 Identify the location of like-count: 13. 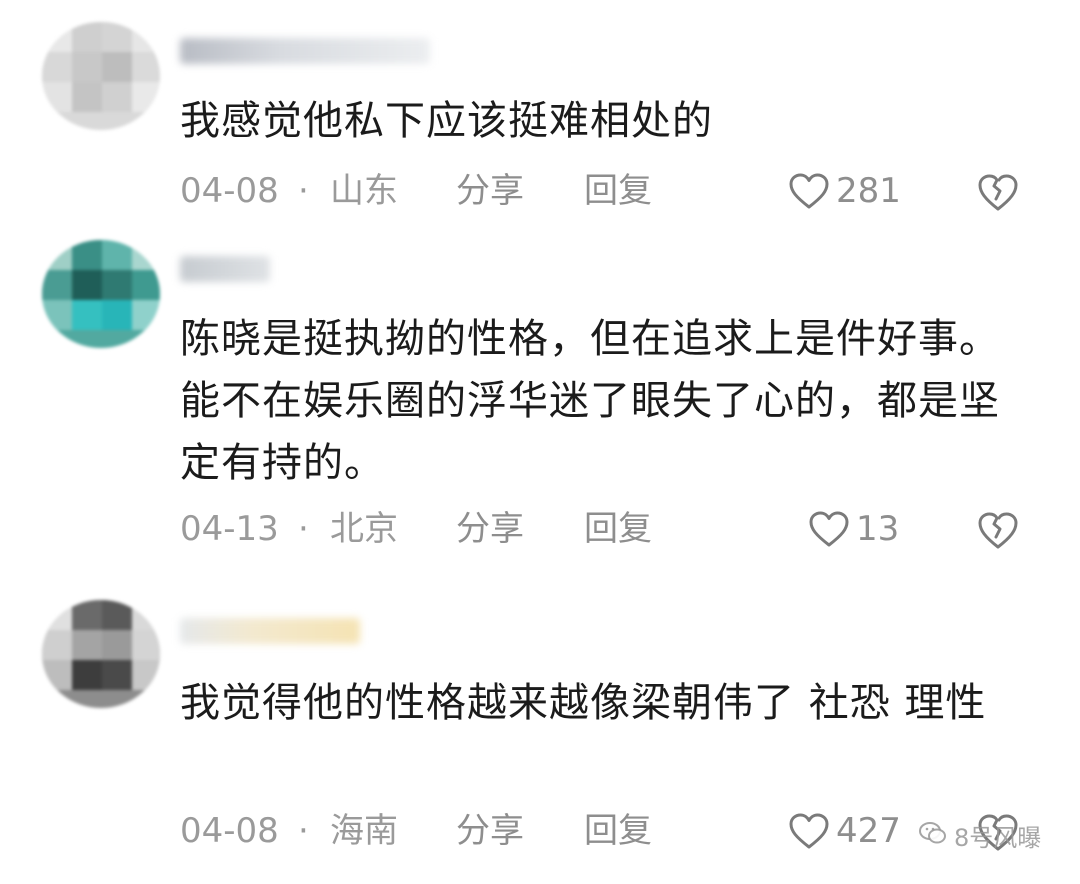
(878, 529).